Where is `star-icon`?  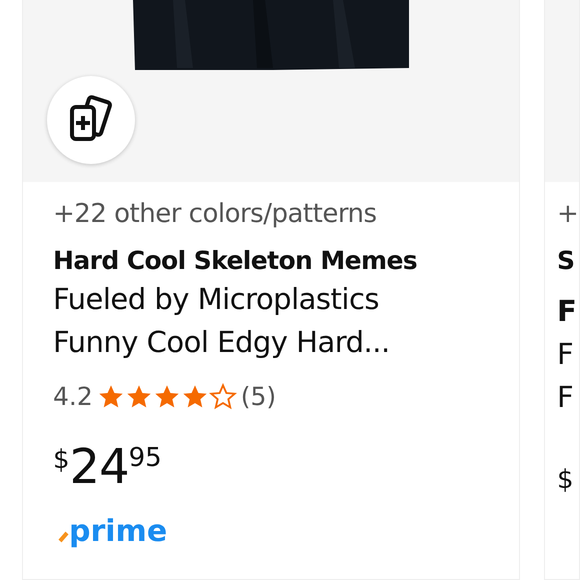
star-icon is located at coordinates (222, 396).